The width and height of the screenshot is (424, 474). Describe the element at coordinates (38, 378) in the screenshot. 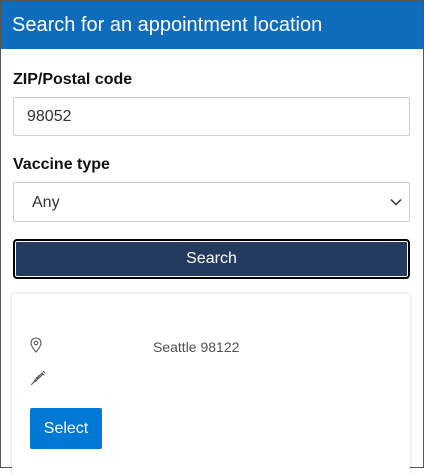

I see `syringe-icon` at that location.